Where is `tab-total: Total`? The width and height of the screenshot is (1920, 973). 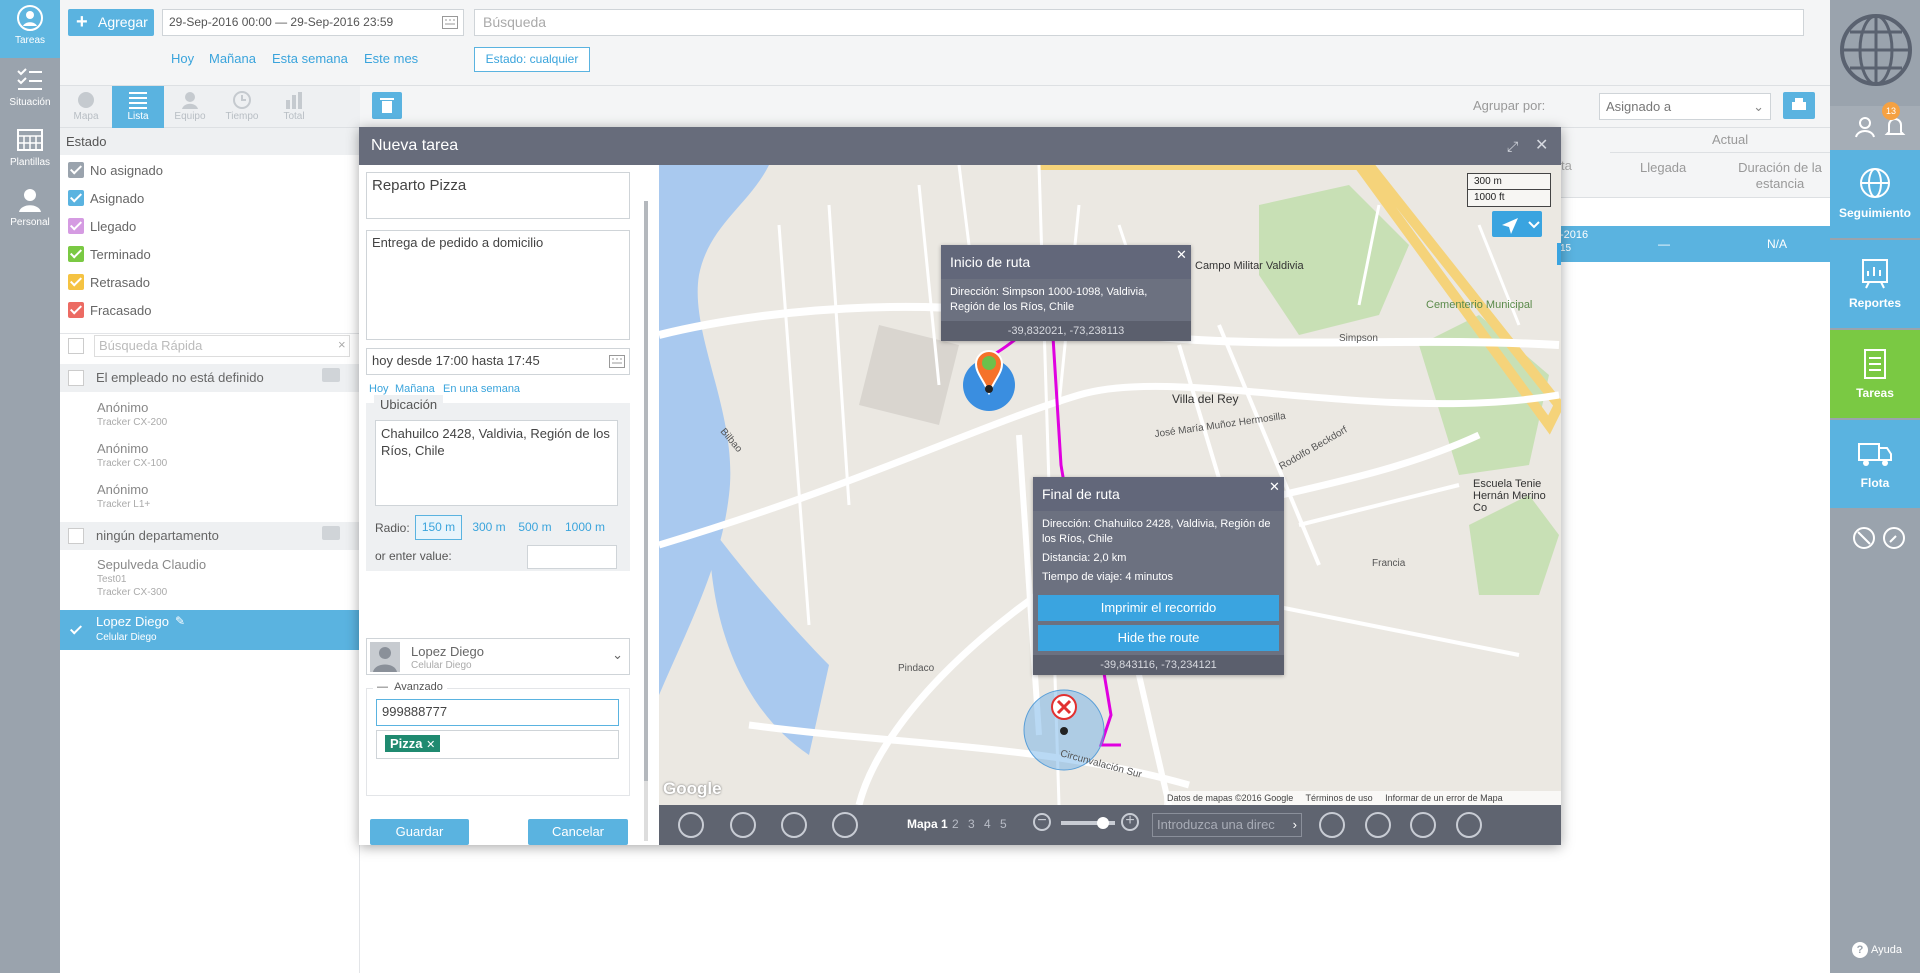 tab-total: Total is located at coordinates (294, 107).